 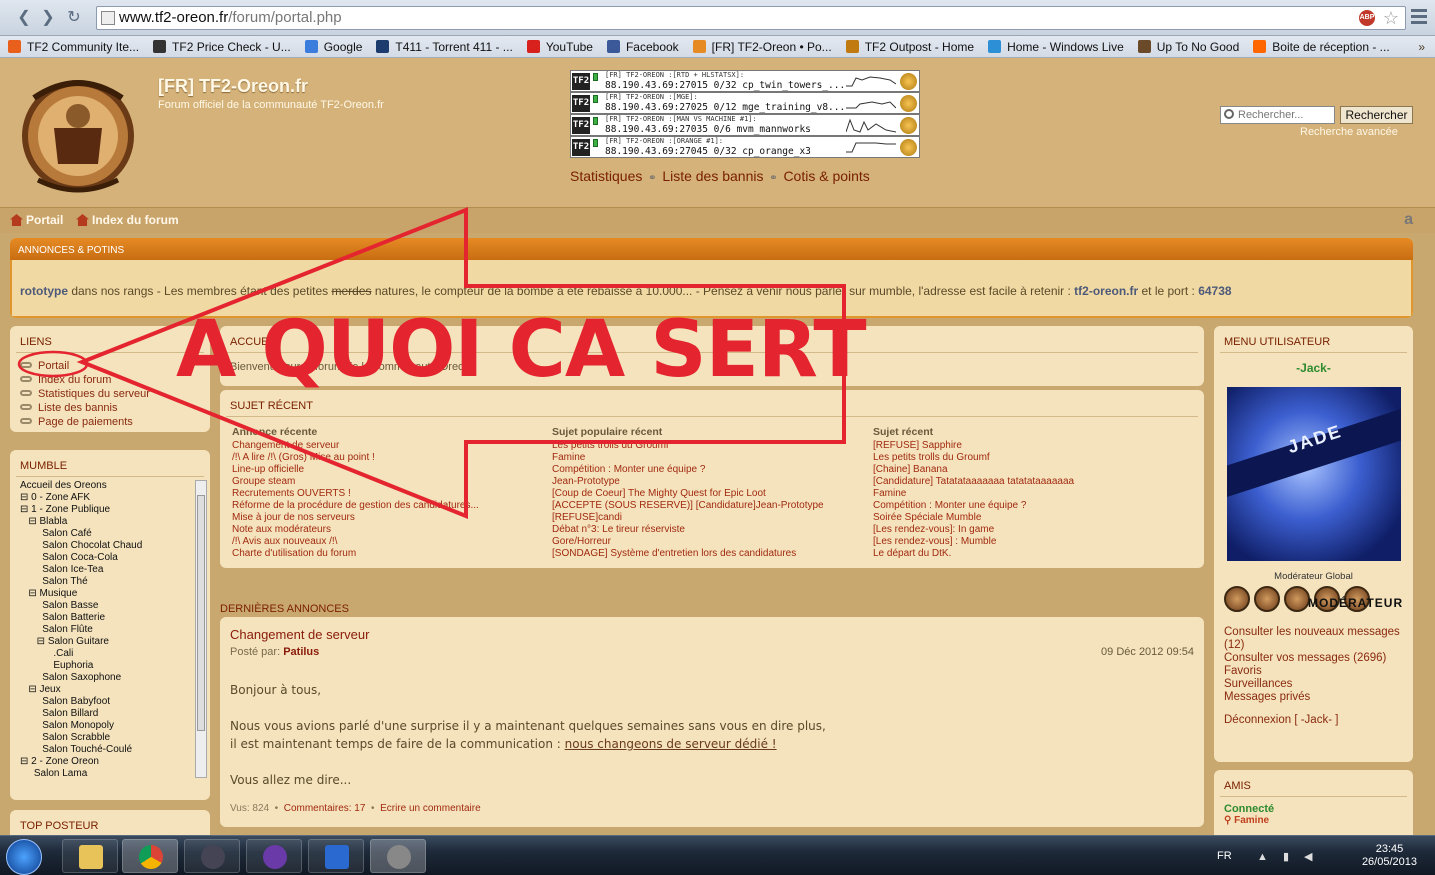 What do you see at coordinates (387, 470) in the screenshot?
I see `topic-link: Line-up officielle` at bounding box center [387, 470].